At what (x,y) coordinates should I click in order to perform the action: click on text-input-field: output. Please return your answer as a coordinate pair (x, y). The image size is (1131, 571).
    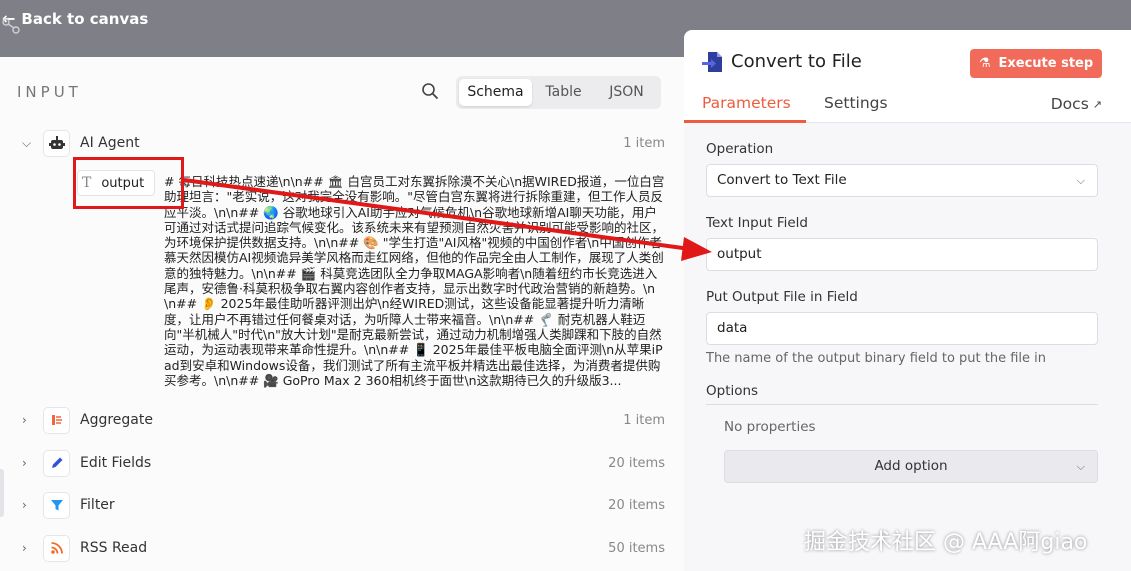
    Looking at the image, I should click on (902, 254).